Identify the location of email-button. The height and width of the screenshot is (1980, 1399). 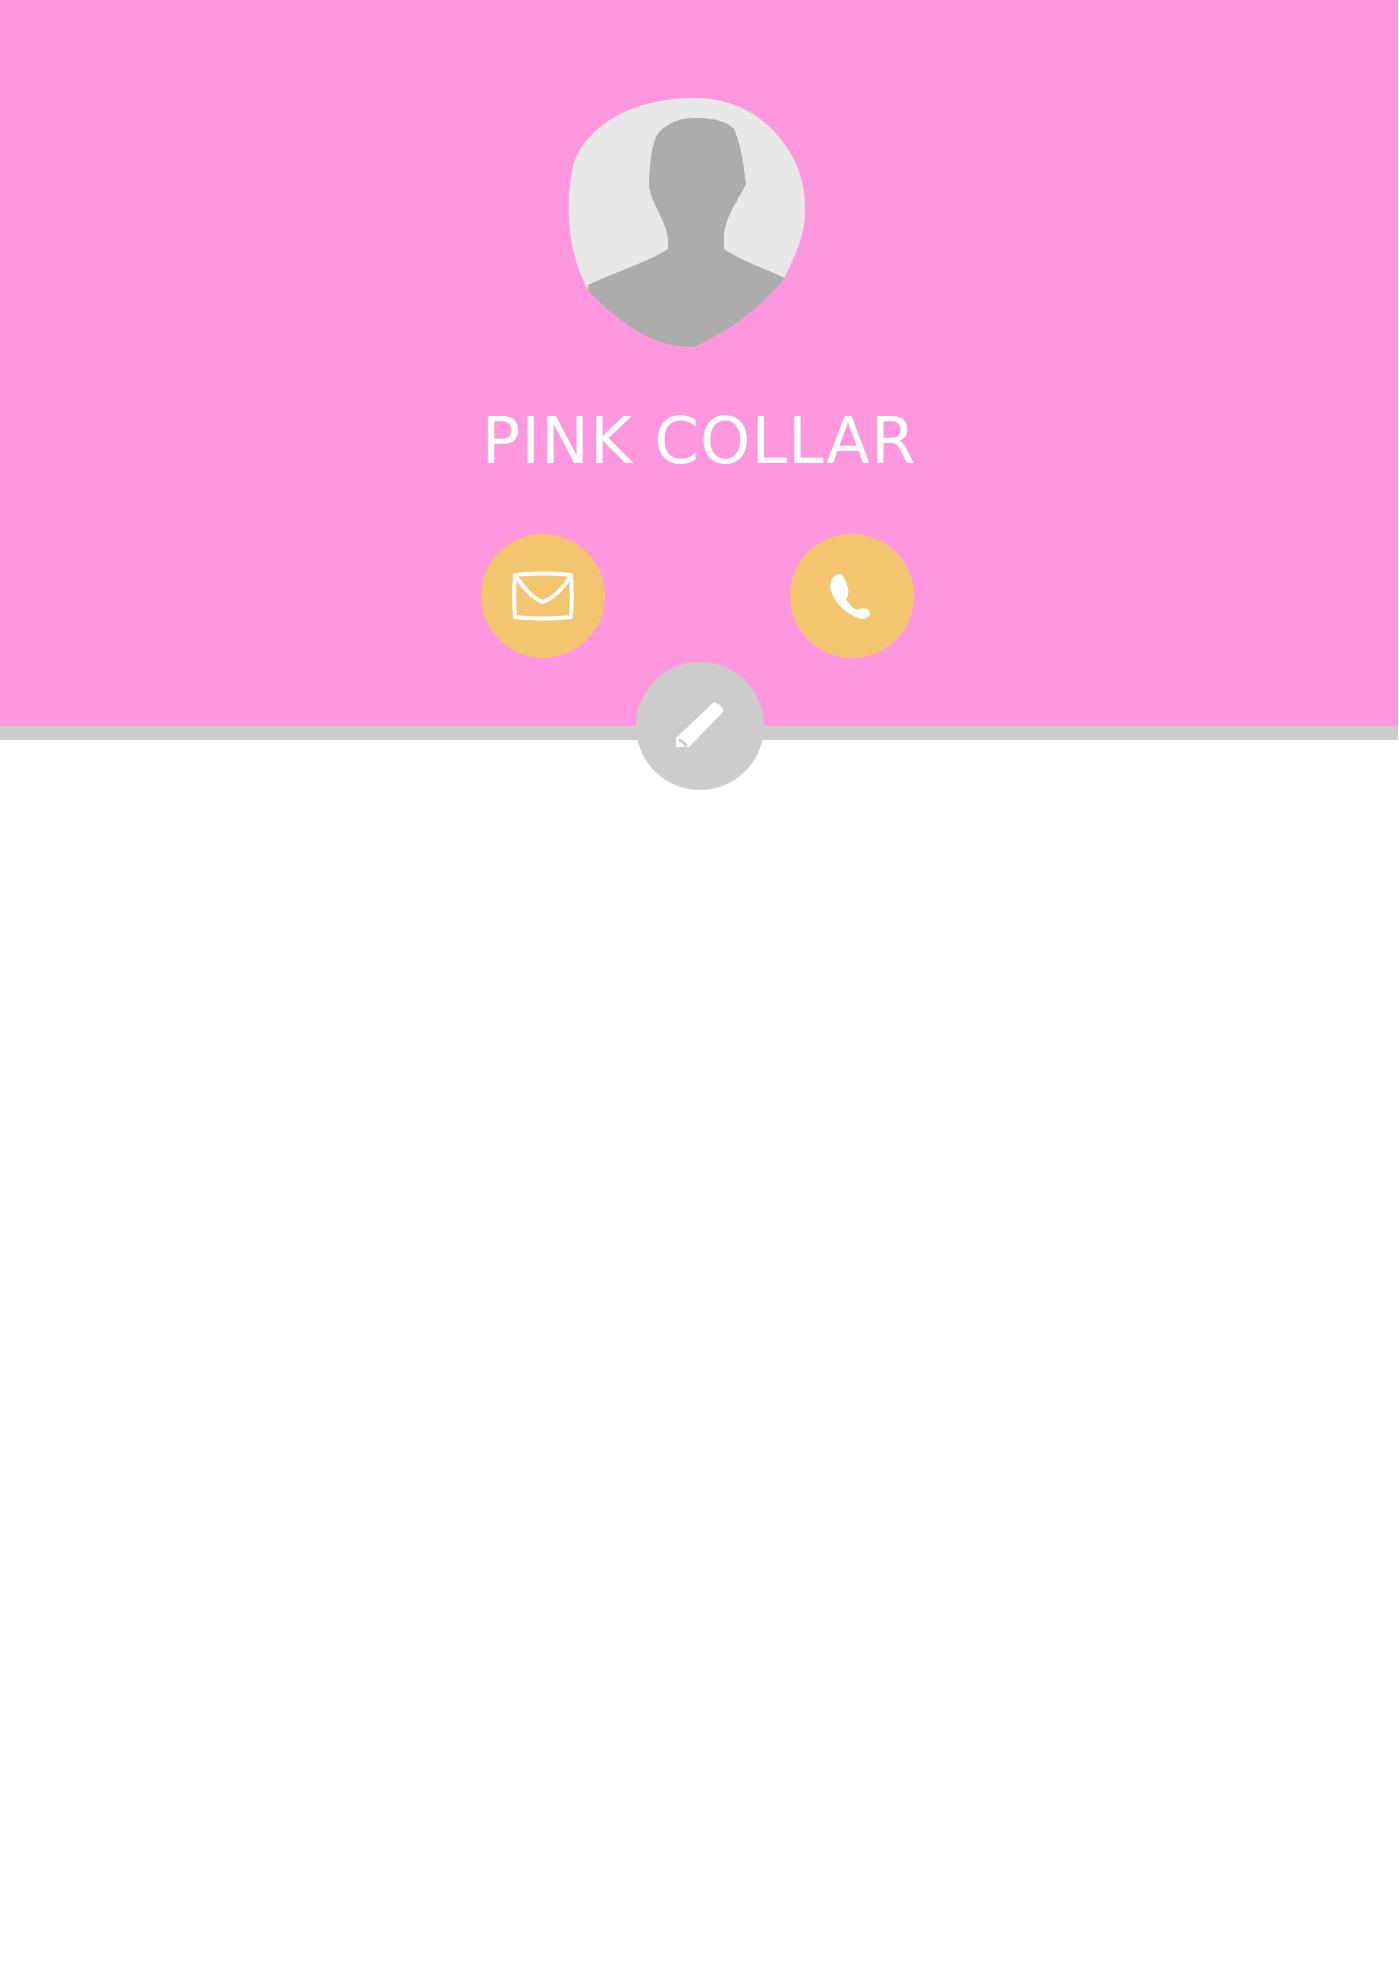
(543, 596).